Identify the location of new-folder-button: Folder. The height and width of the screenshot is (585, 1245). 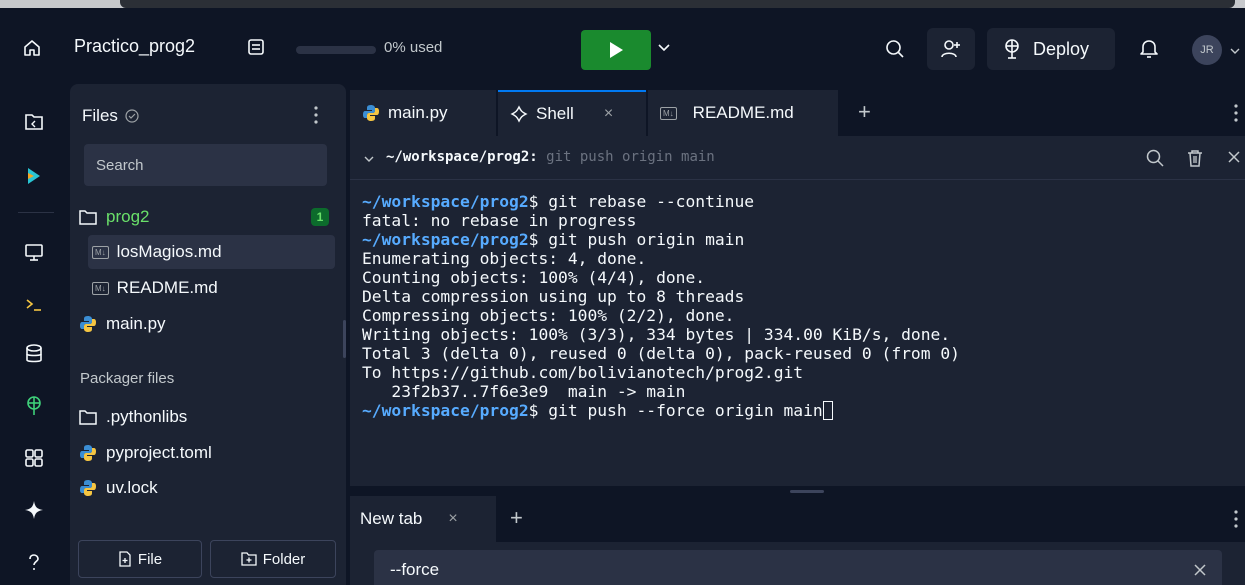
(273, 559).